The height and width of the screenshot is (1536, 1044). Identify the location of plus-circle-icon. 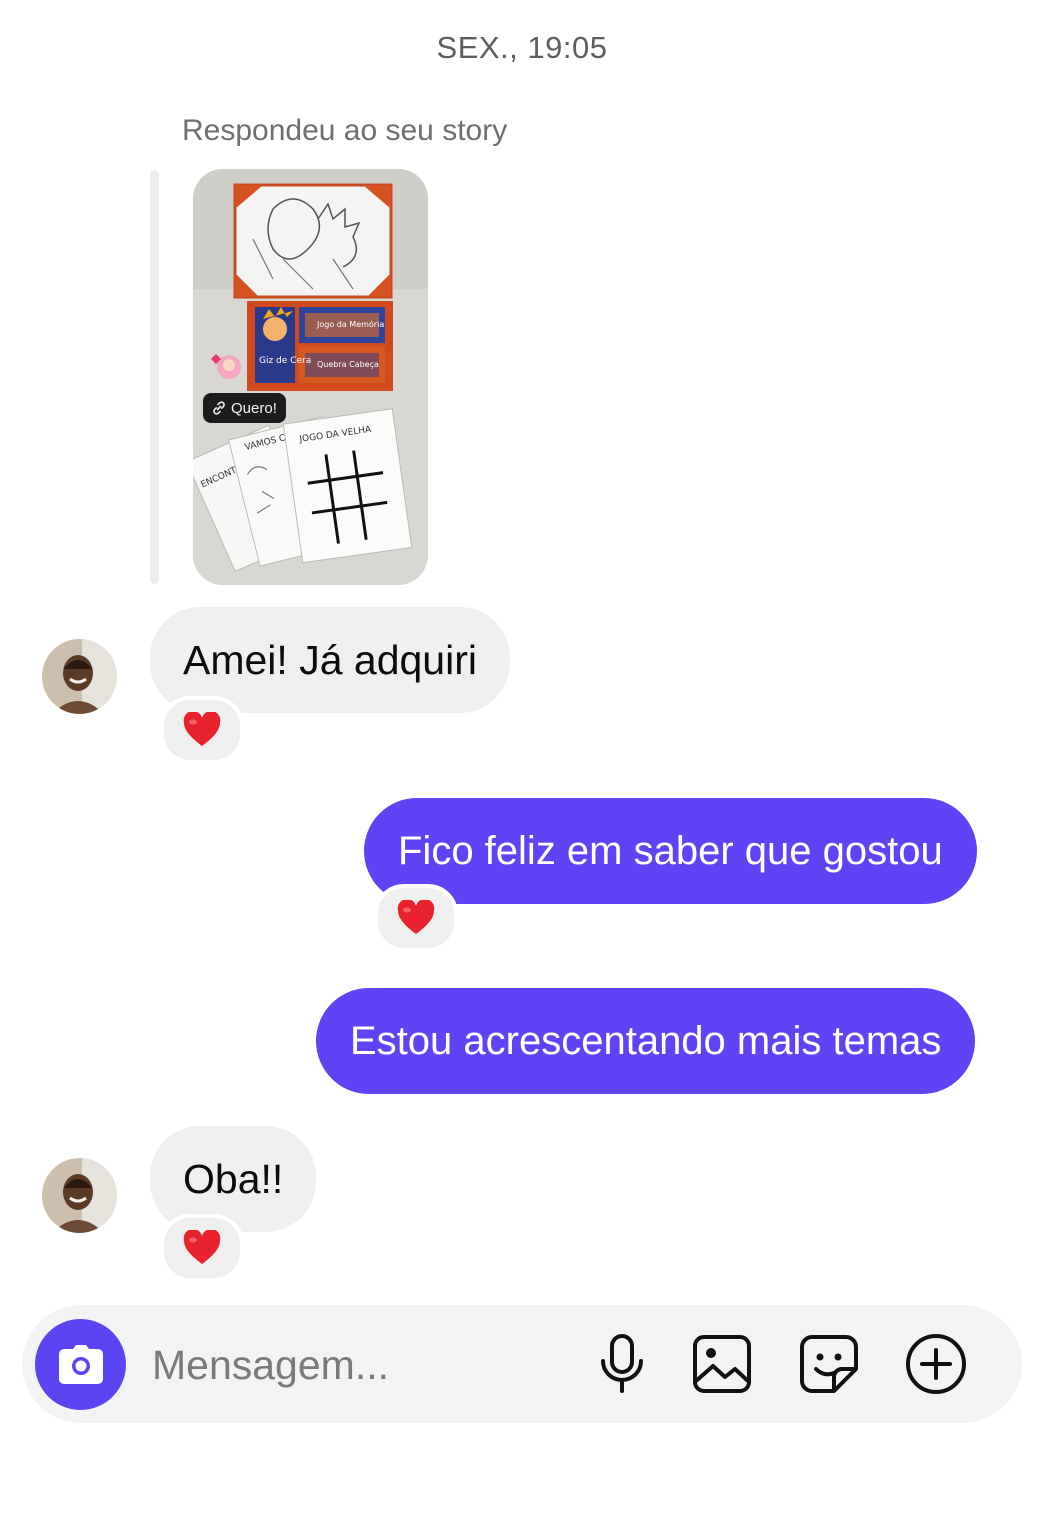
(936, 1364).